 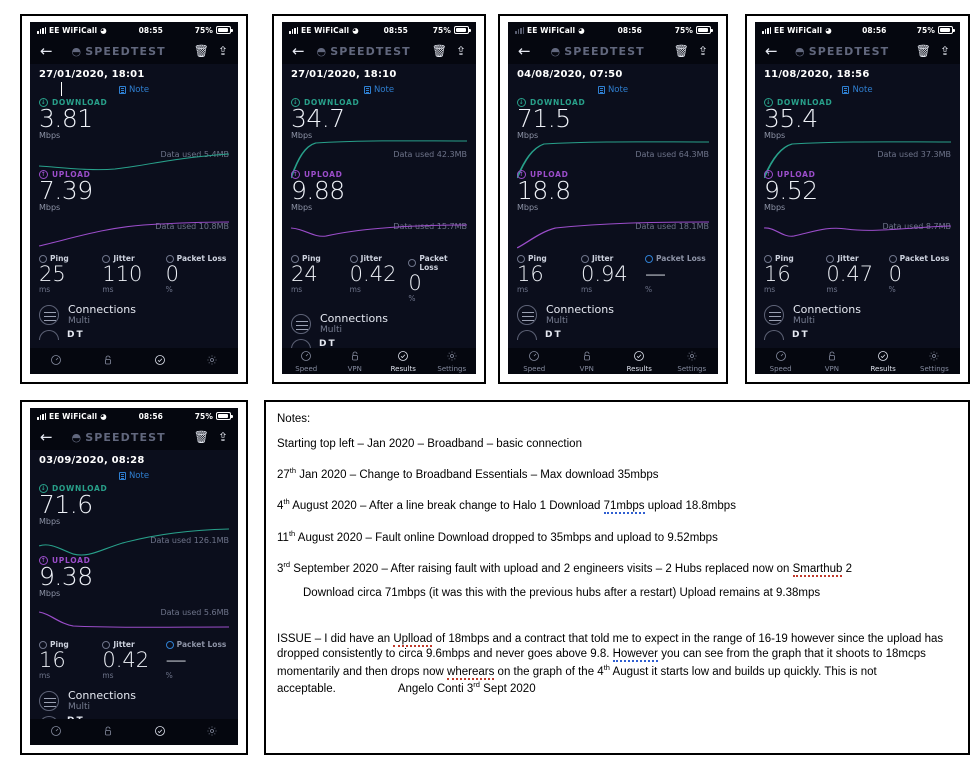 What do you see at coordinates (379, 203) in the screenshot?
I see `upload-metric: ↑ UPLOAD 9.88 Mbps Data used 15.7MB` at bounding box center [379, 203].